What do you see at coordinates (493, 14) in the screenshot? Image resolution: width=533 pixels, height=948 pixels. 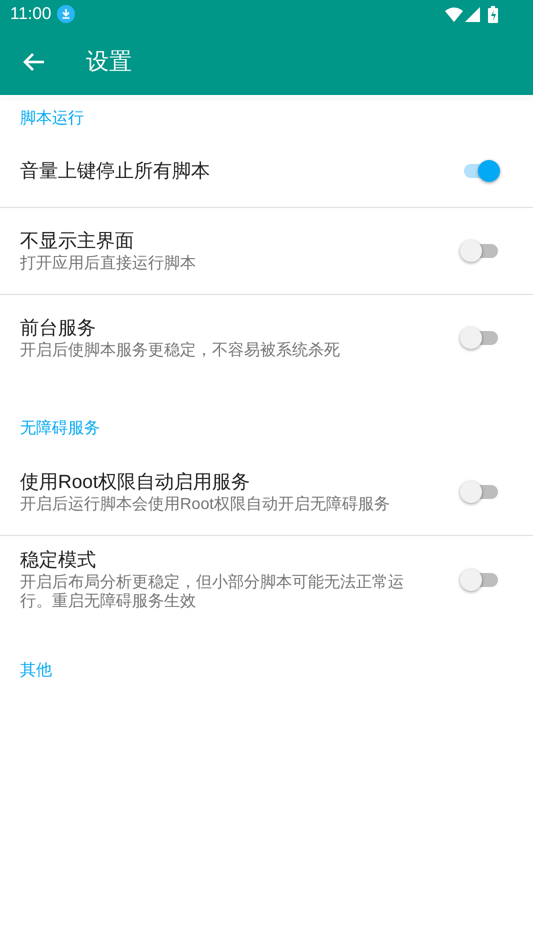 I see `battery-icon` at bounding box center [493, 14].